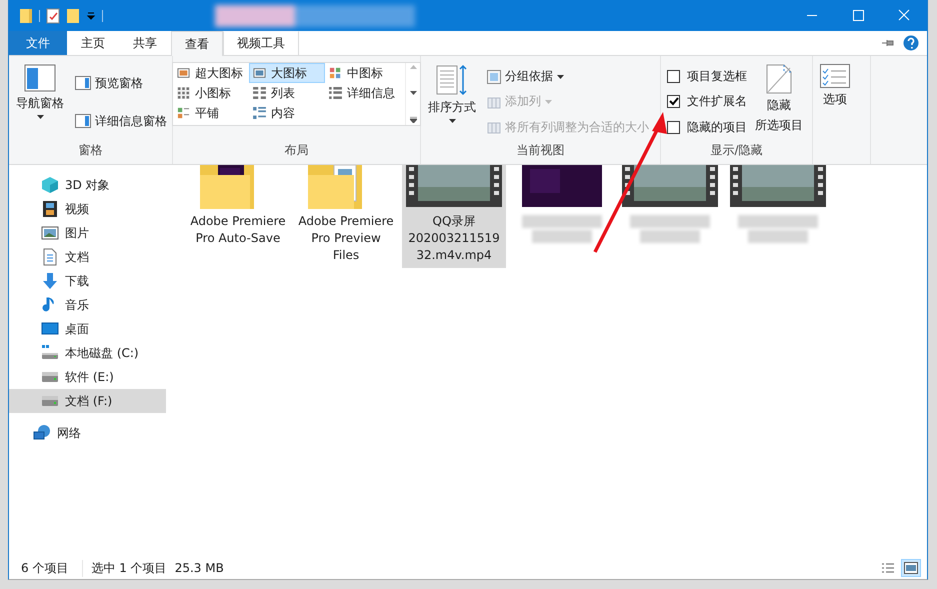 The width and height of the screenshot is (937, 589). I want to click on layout-option: 超大图标, so click(211, 73).